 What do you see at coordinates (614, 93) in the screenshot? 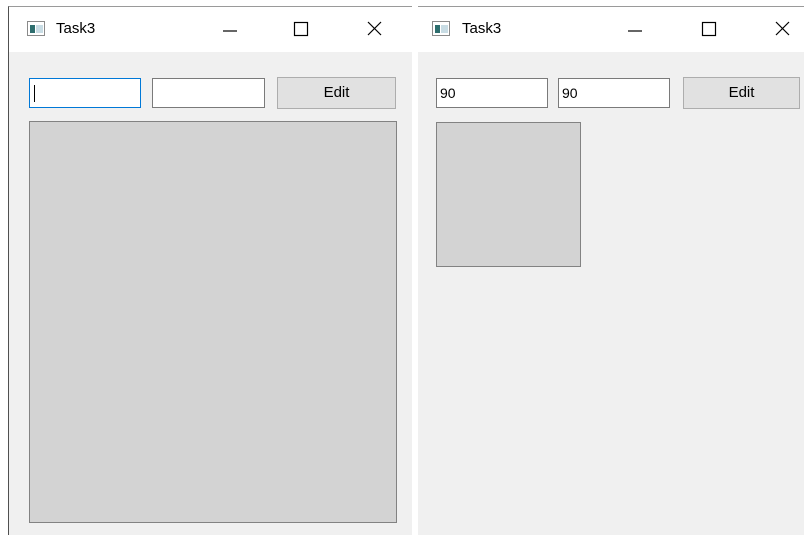
I see `height-input: 90` at bounding box center [614, 93].